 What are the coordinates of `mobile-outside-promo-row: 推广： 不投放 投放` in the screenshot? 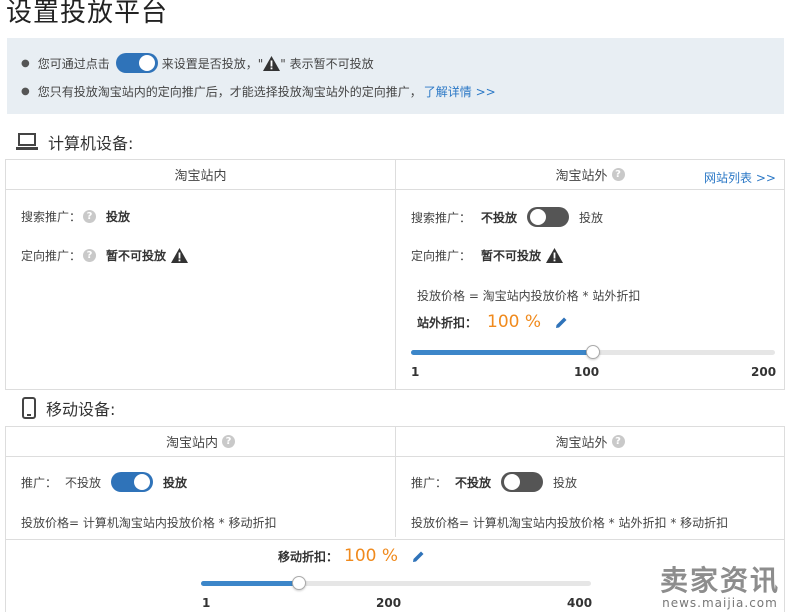 It's located at (494, 482).